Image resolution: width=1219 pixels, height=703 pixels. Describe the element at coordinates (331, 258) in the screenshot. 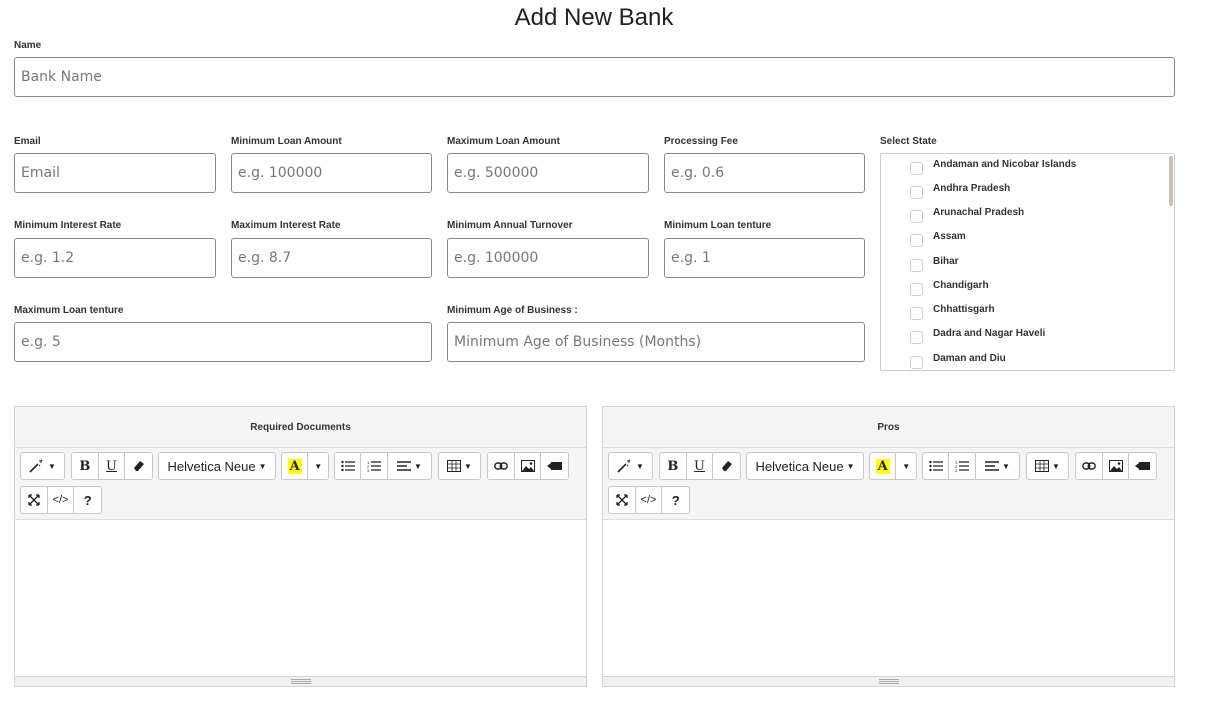

I see `max-interest-rate-input` at that location.